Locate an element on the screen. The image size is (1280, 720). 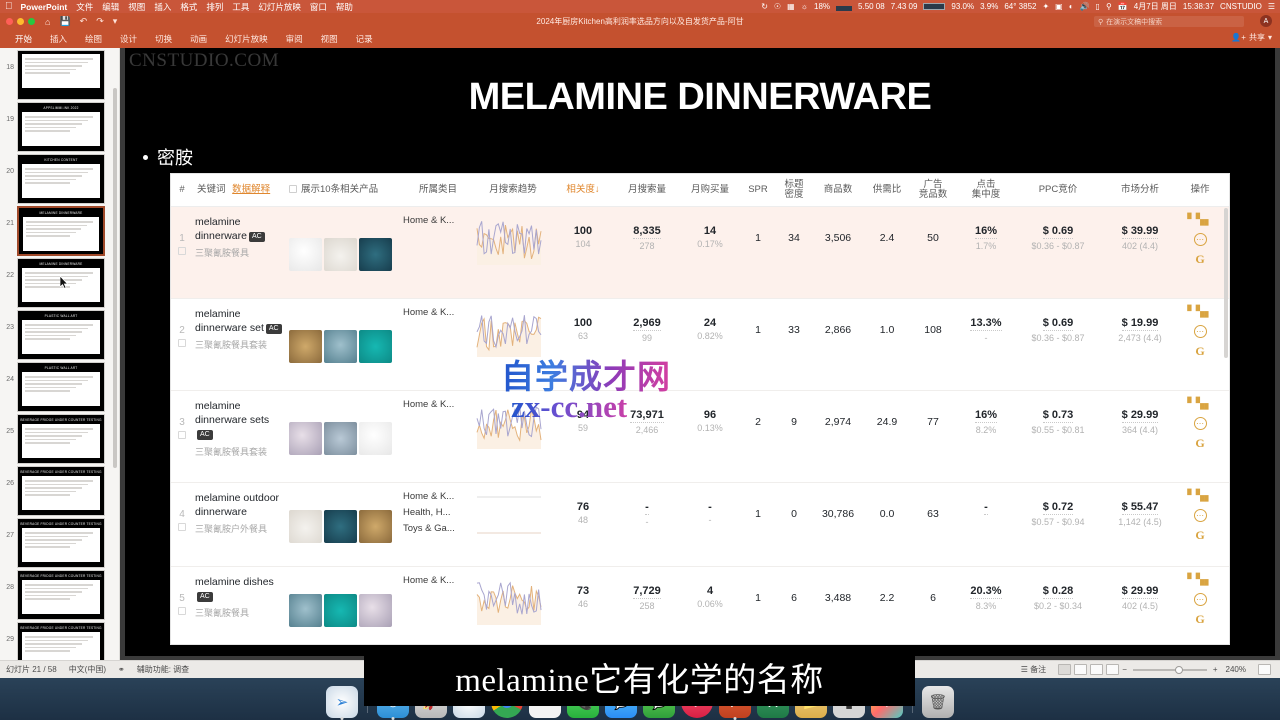
net-up: 3.9% is located at coordinates (989, 6).